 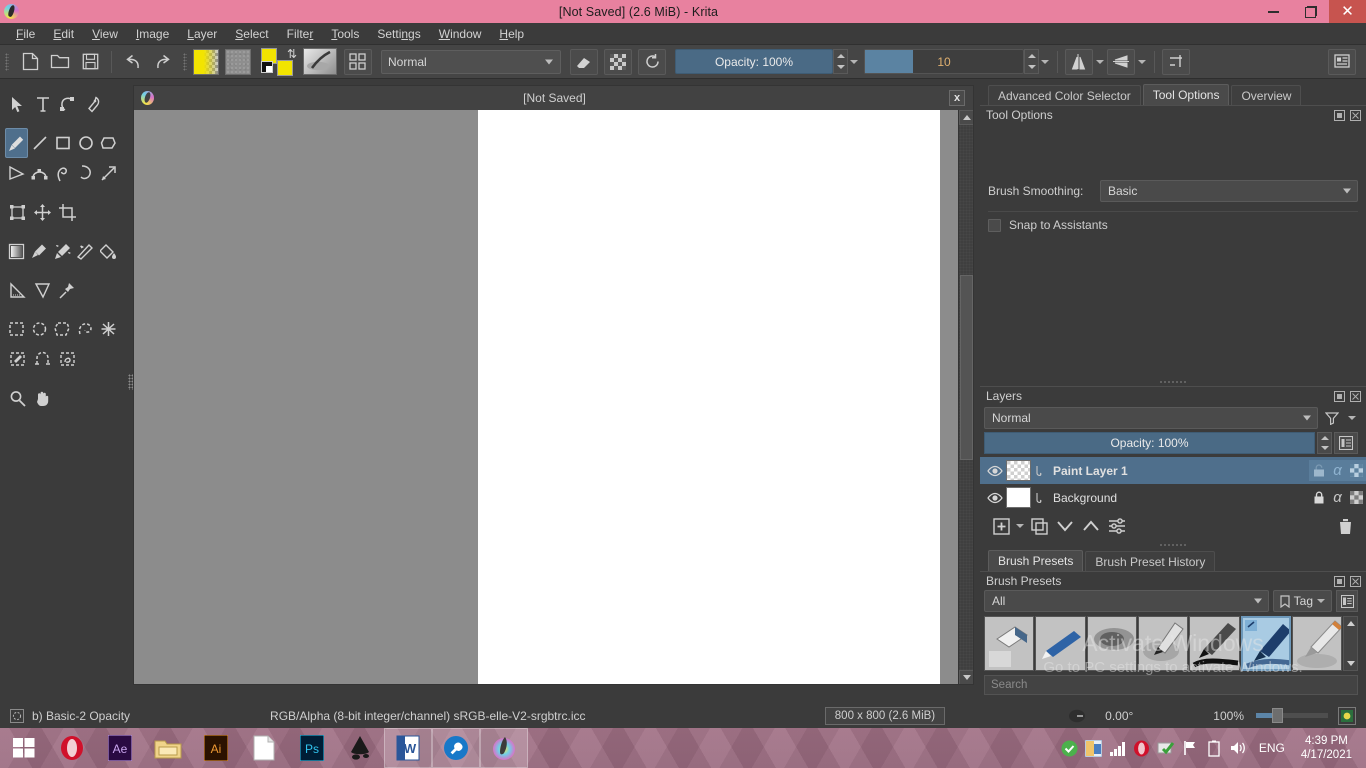 What do you see at coordinates (1186, 94) in the screenshot?
I see `tab-tool-options: Tool Options` at bounding box center [1186, 94].